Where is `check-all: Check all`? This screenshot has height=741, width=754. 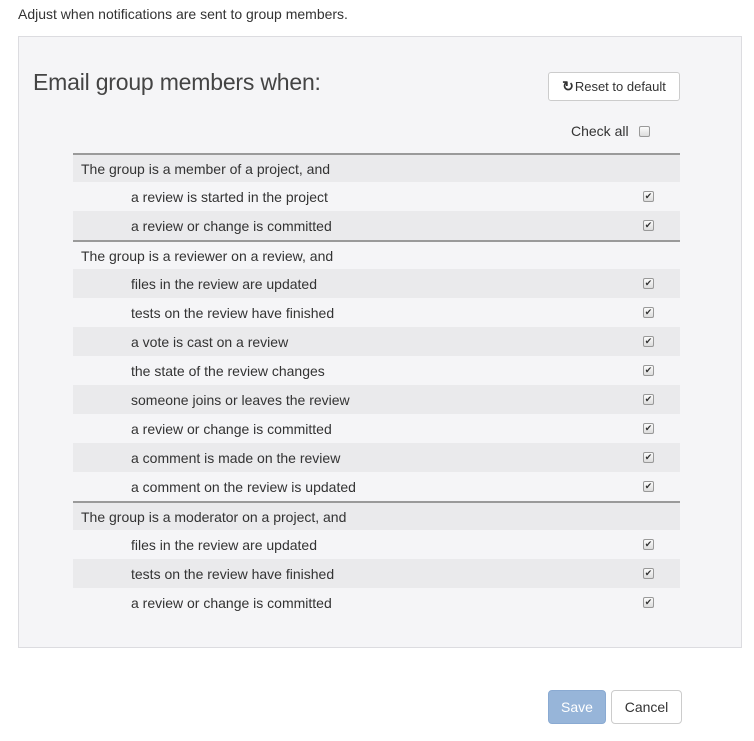
check-all: Check all is located at coordinates (610, 131).